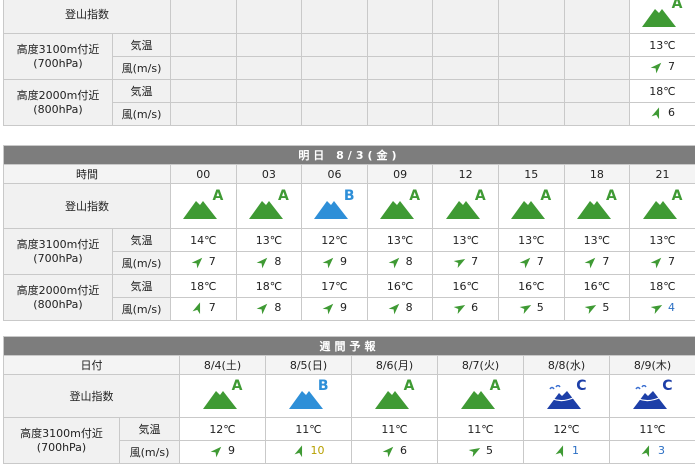 The width and height of the screenshot is (695, 464). Describe the element at coordinates (662, 91) in the screenshot. I see `today-temp-2000: 18℃` at that location.